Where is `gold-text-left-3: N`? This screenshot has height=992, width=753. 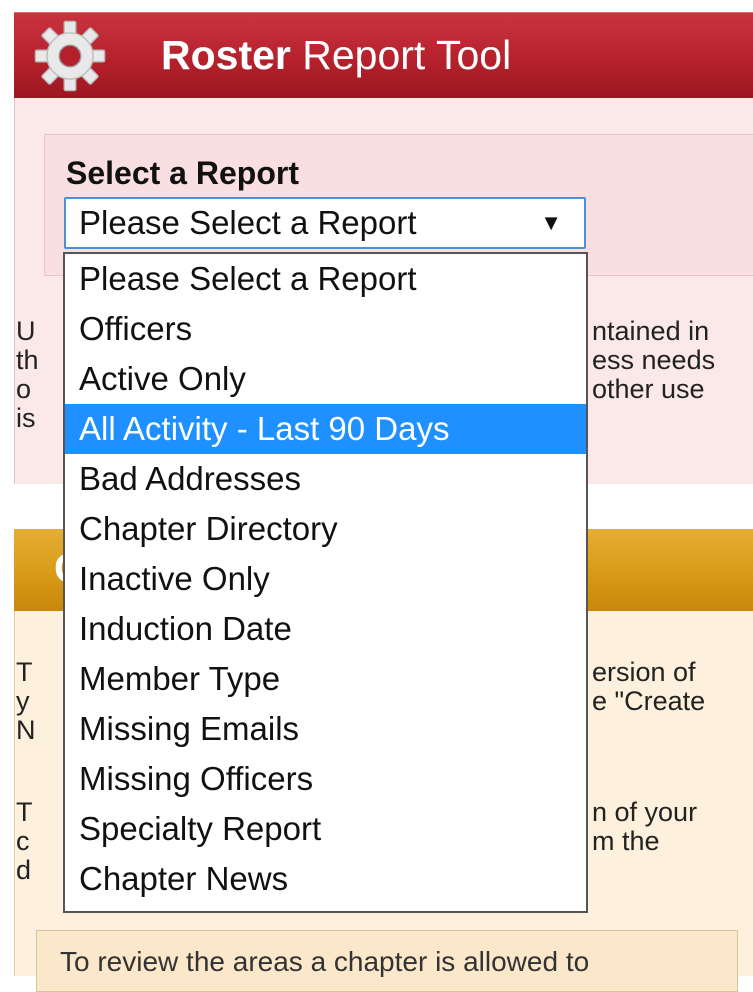 gold-text-left-3: N is located at coordinates (26, 730).